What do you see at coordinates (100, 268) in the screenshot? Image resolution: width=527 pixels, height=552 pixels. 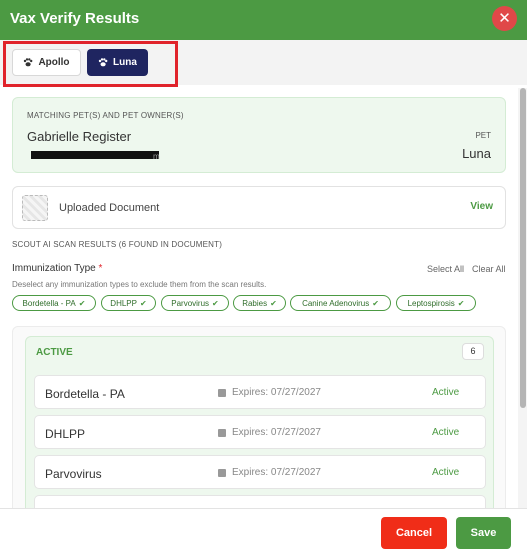 I see `required-mark: *` at bounding box center [100, 268].